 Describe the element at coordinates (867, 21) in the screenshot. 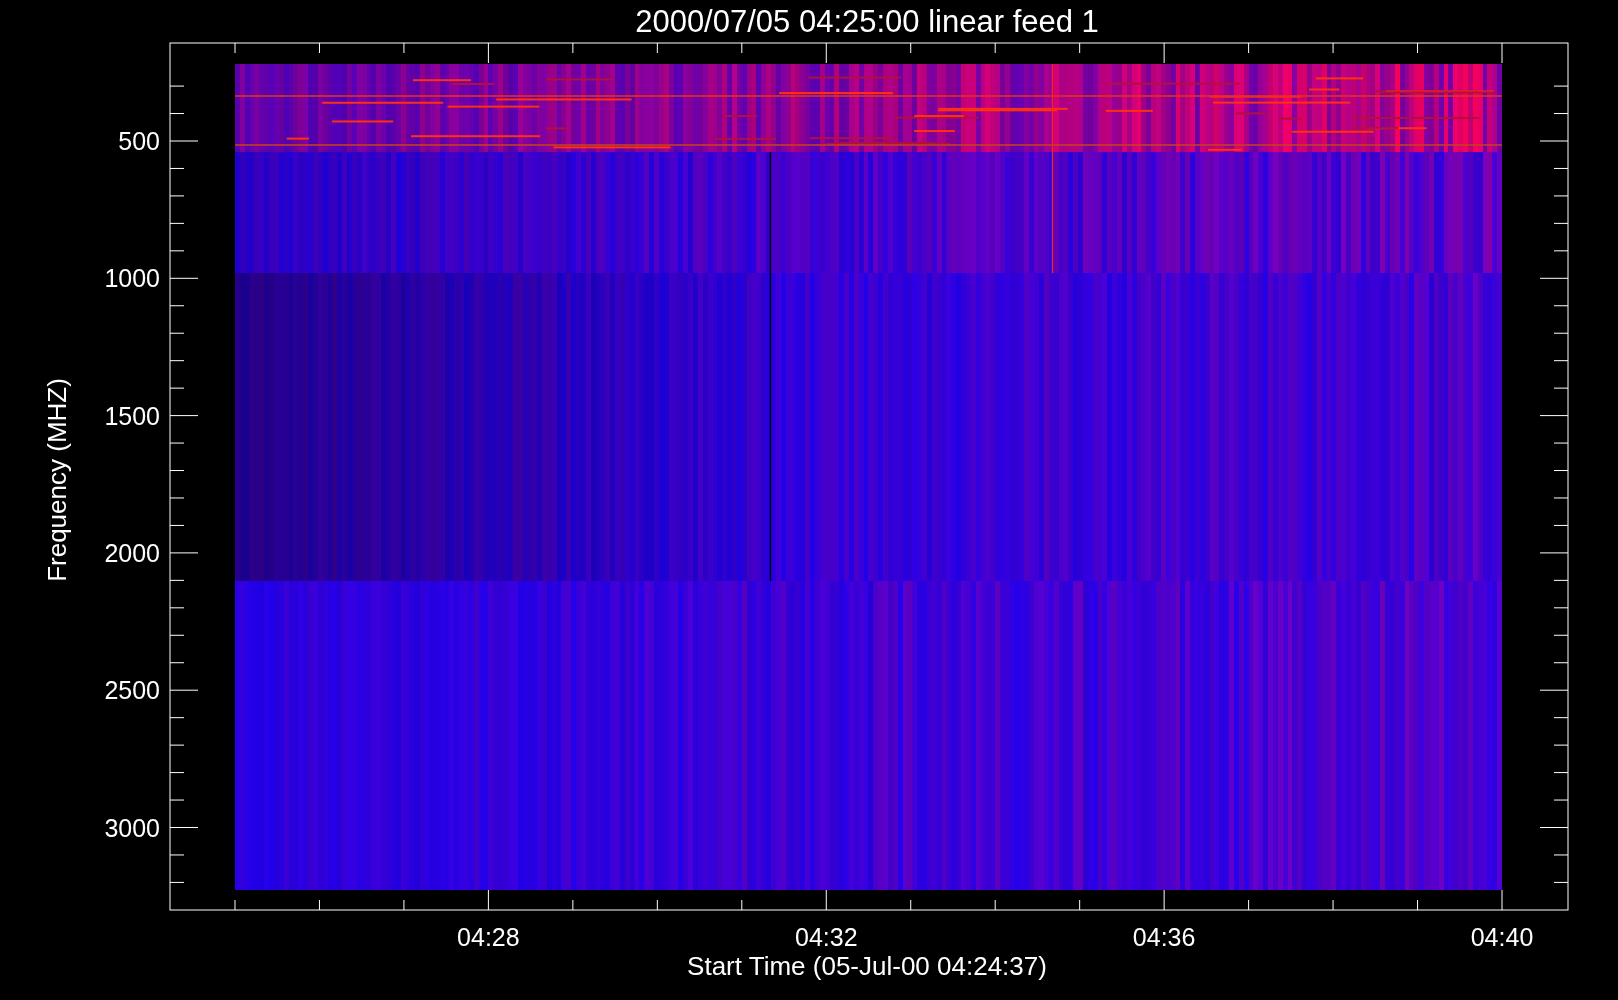

I see `plot-title: 2000/07/05 04:25:00 linear feed 1` at that location.